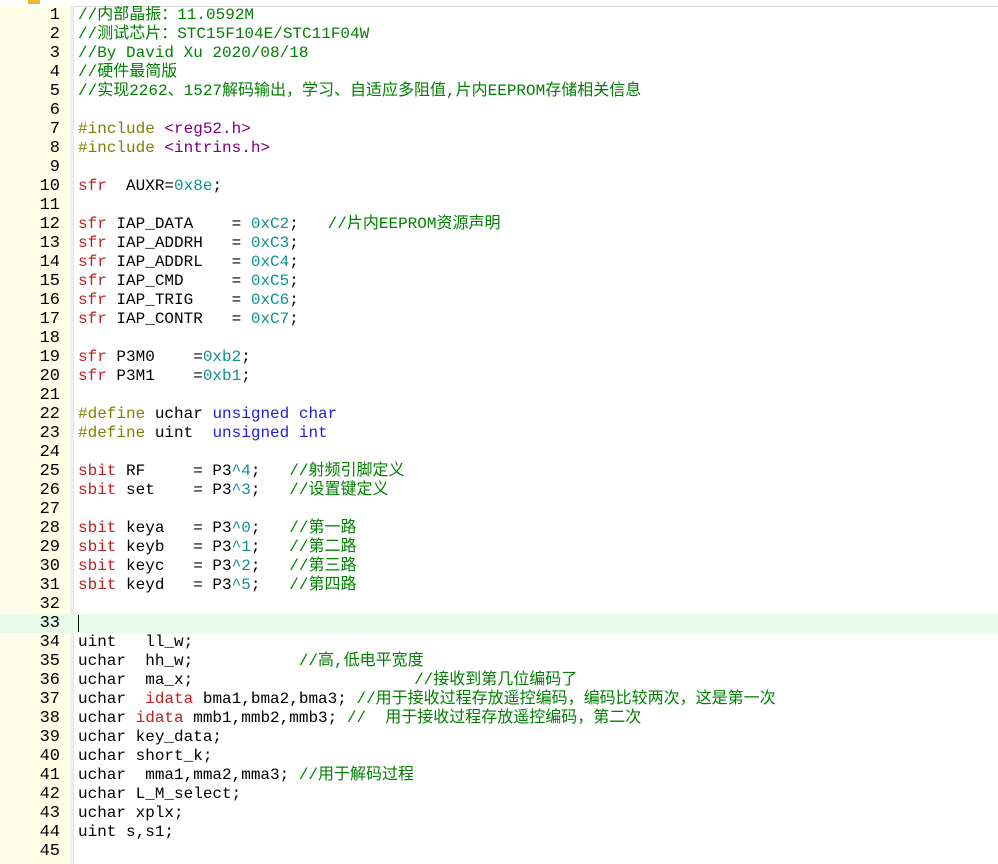 This screenshot has height=864, width=998. What do you see at coordinates (494, 718) in the screenshot?
I see `code-token: // 用于接收过程存放遥控编码，第二次` at bounding box center [494, 718].